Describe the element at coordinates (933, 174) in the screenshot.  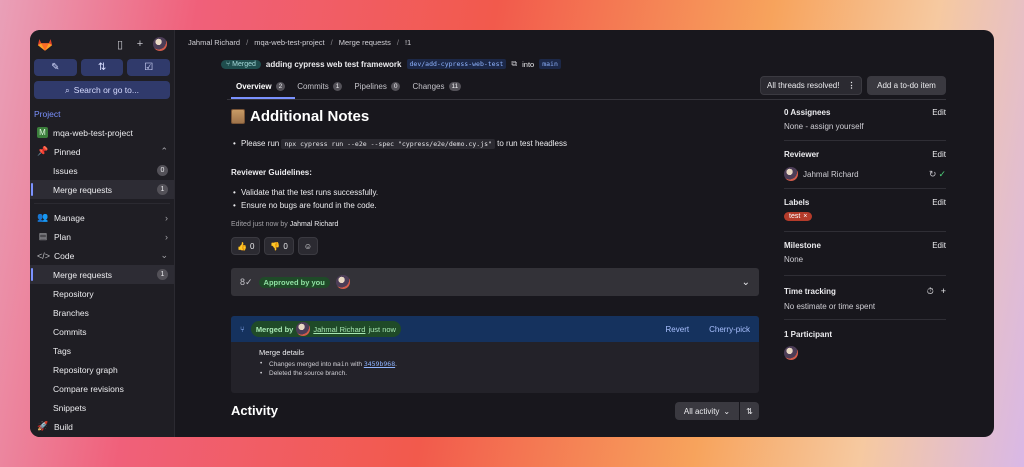
I see `rerequest-review-icon: ↻` at that location.